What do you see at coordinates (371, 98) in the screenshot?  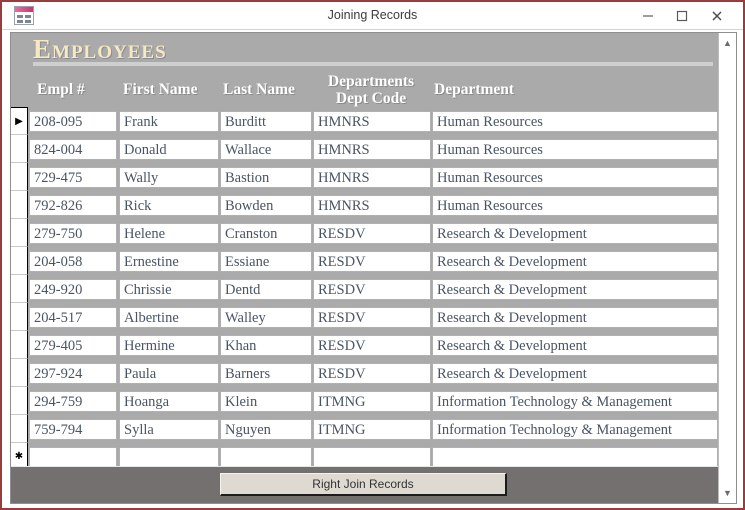 I see `column-header-dept-code-line2: Dept Code` at bounding box center [371, 98].